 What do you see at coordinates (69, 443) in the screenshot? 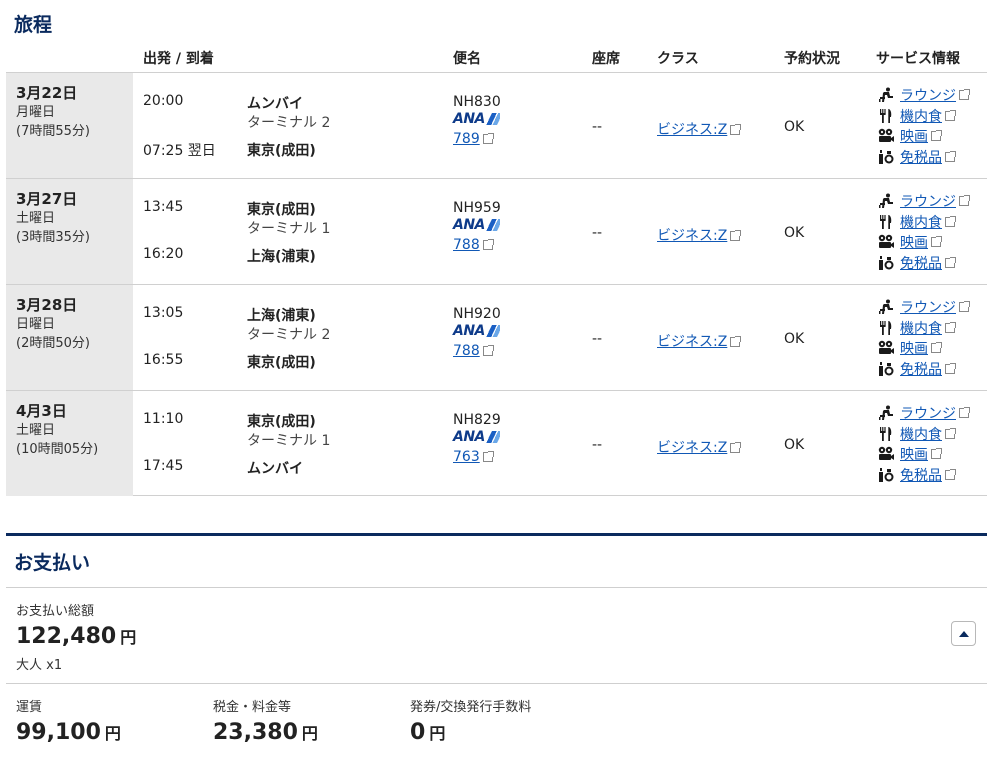
I see `date-cell: 4月3日 土曜日 (10時間05分)` at bounding box center [69, 443].